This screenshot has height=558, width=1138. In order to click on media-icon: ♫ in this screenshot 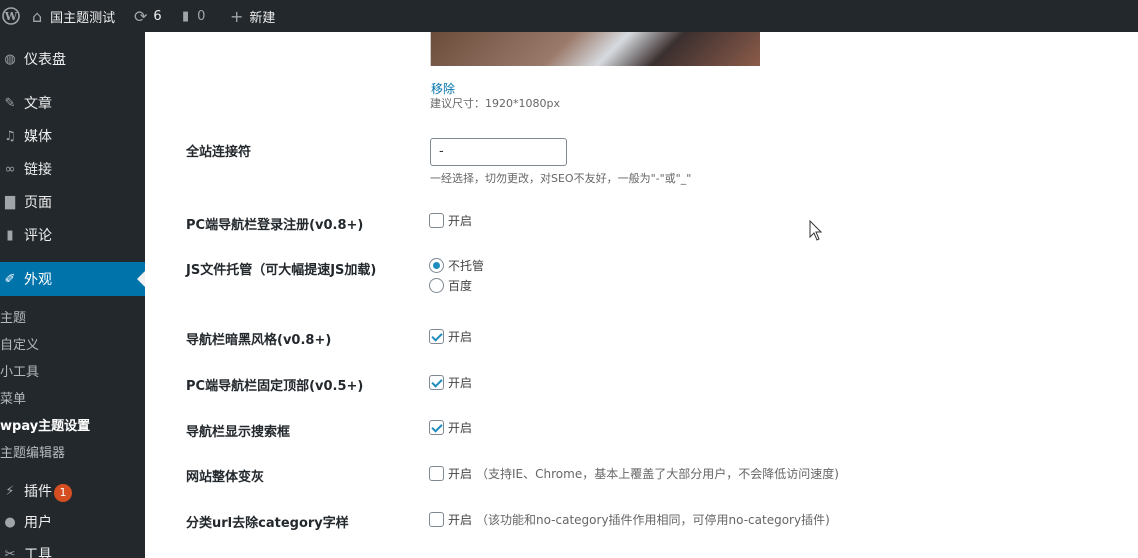, I will do `click(10, 136)`.